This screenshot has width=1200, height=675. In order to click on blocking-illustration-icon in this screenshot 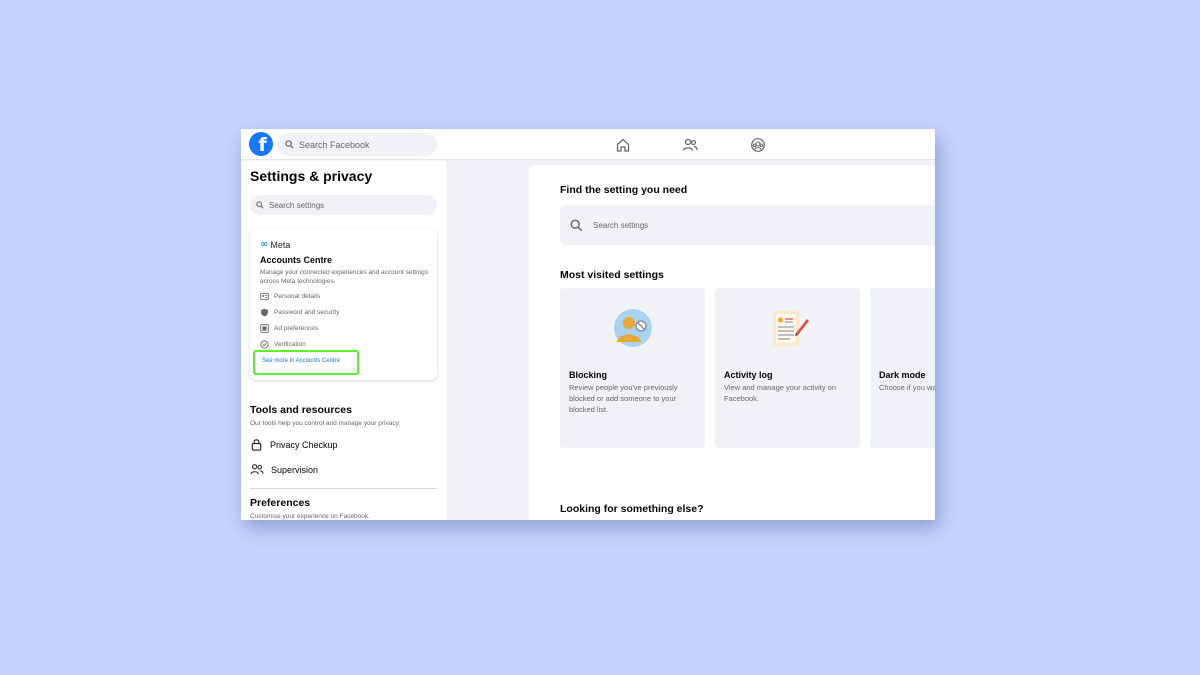, I will do `click(633, 328)`.